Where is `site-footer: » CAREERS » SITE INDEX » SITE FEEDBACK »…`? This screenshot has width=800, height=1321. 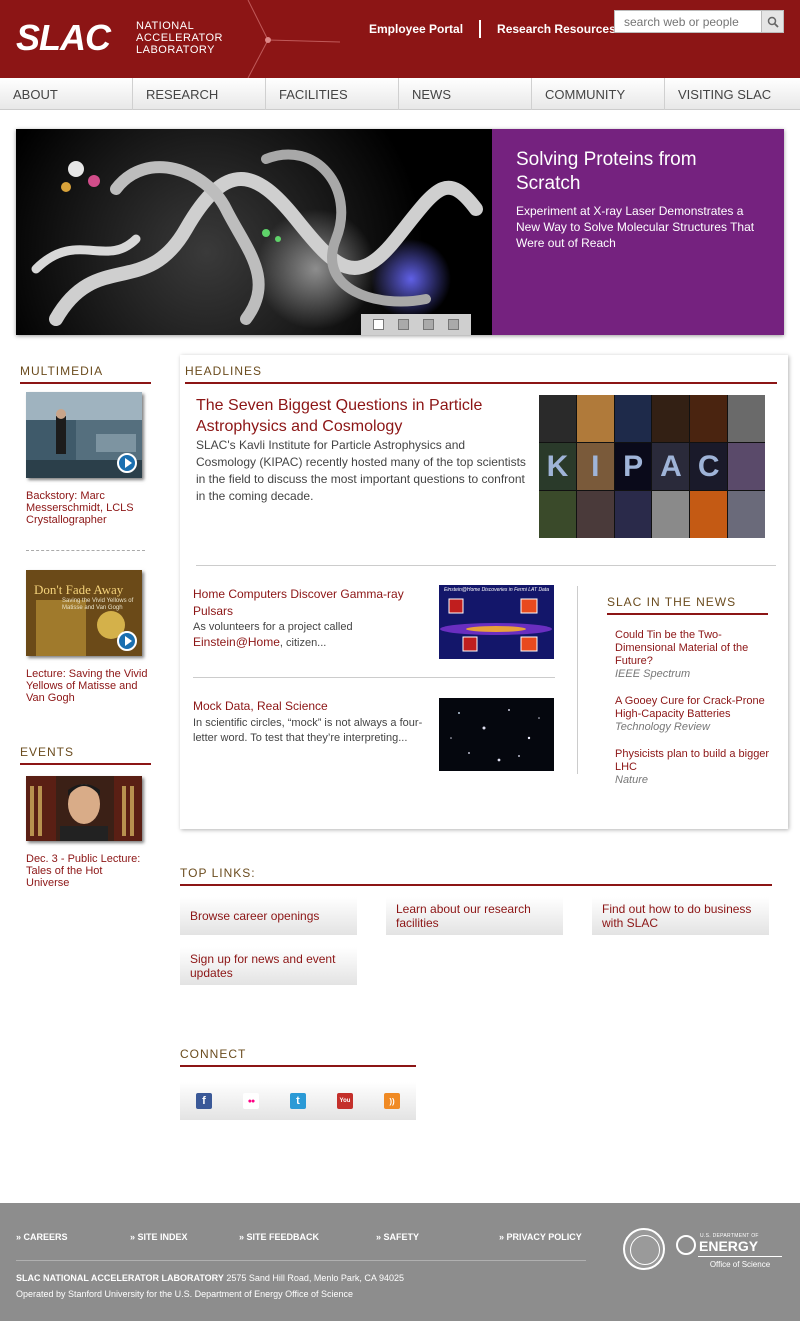
site-footer: » CAREERS » SITE INDEX » SITE FEEDBACK »… is located at coordinates (400, 1262).